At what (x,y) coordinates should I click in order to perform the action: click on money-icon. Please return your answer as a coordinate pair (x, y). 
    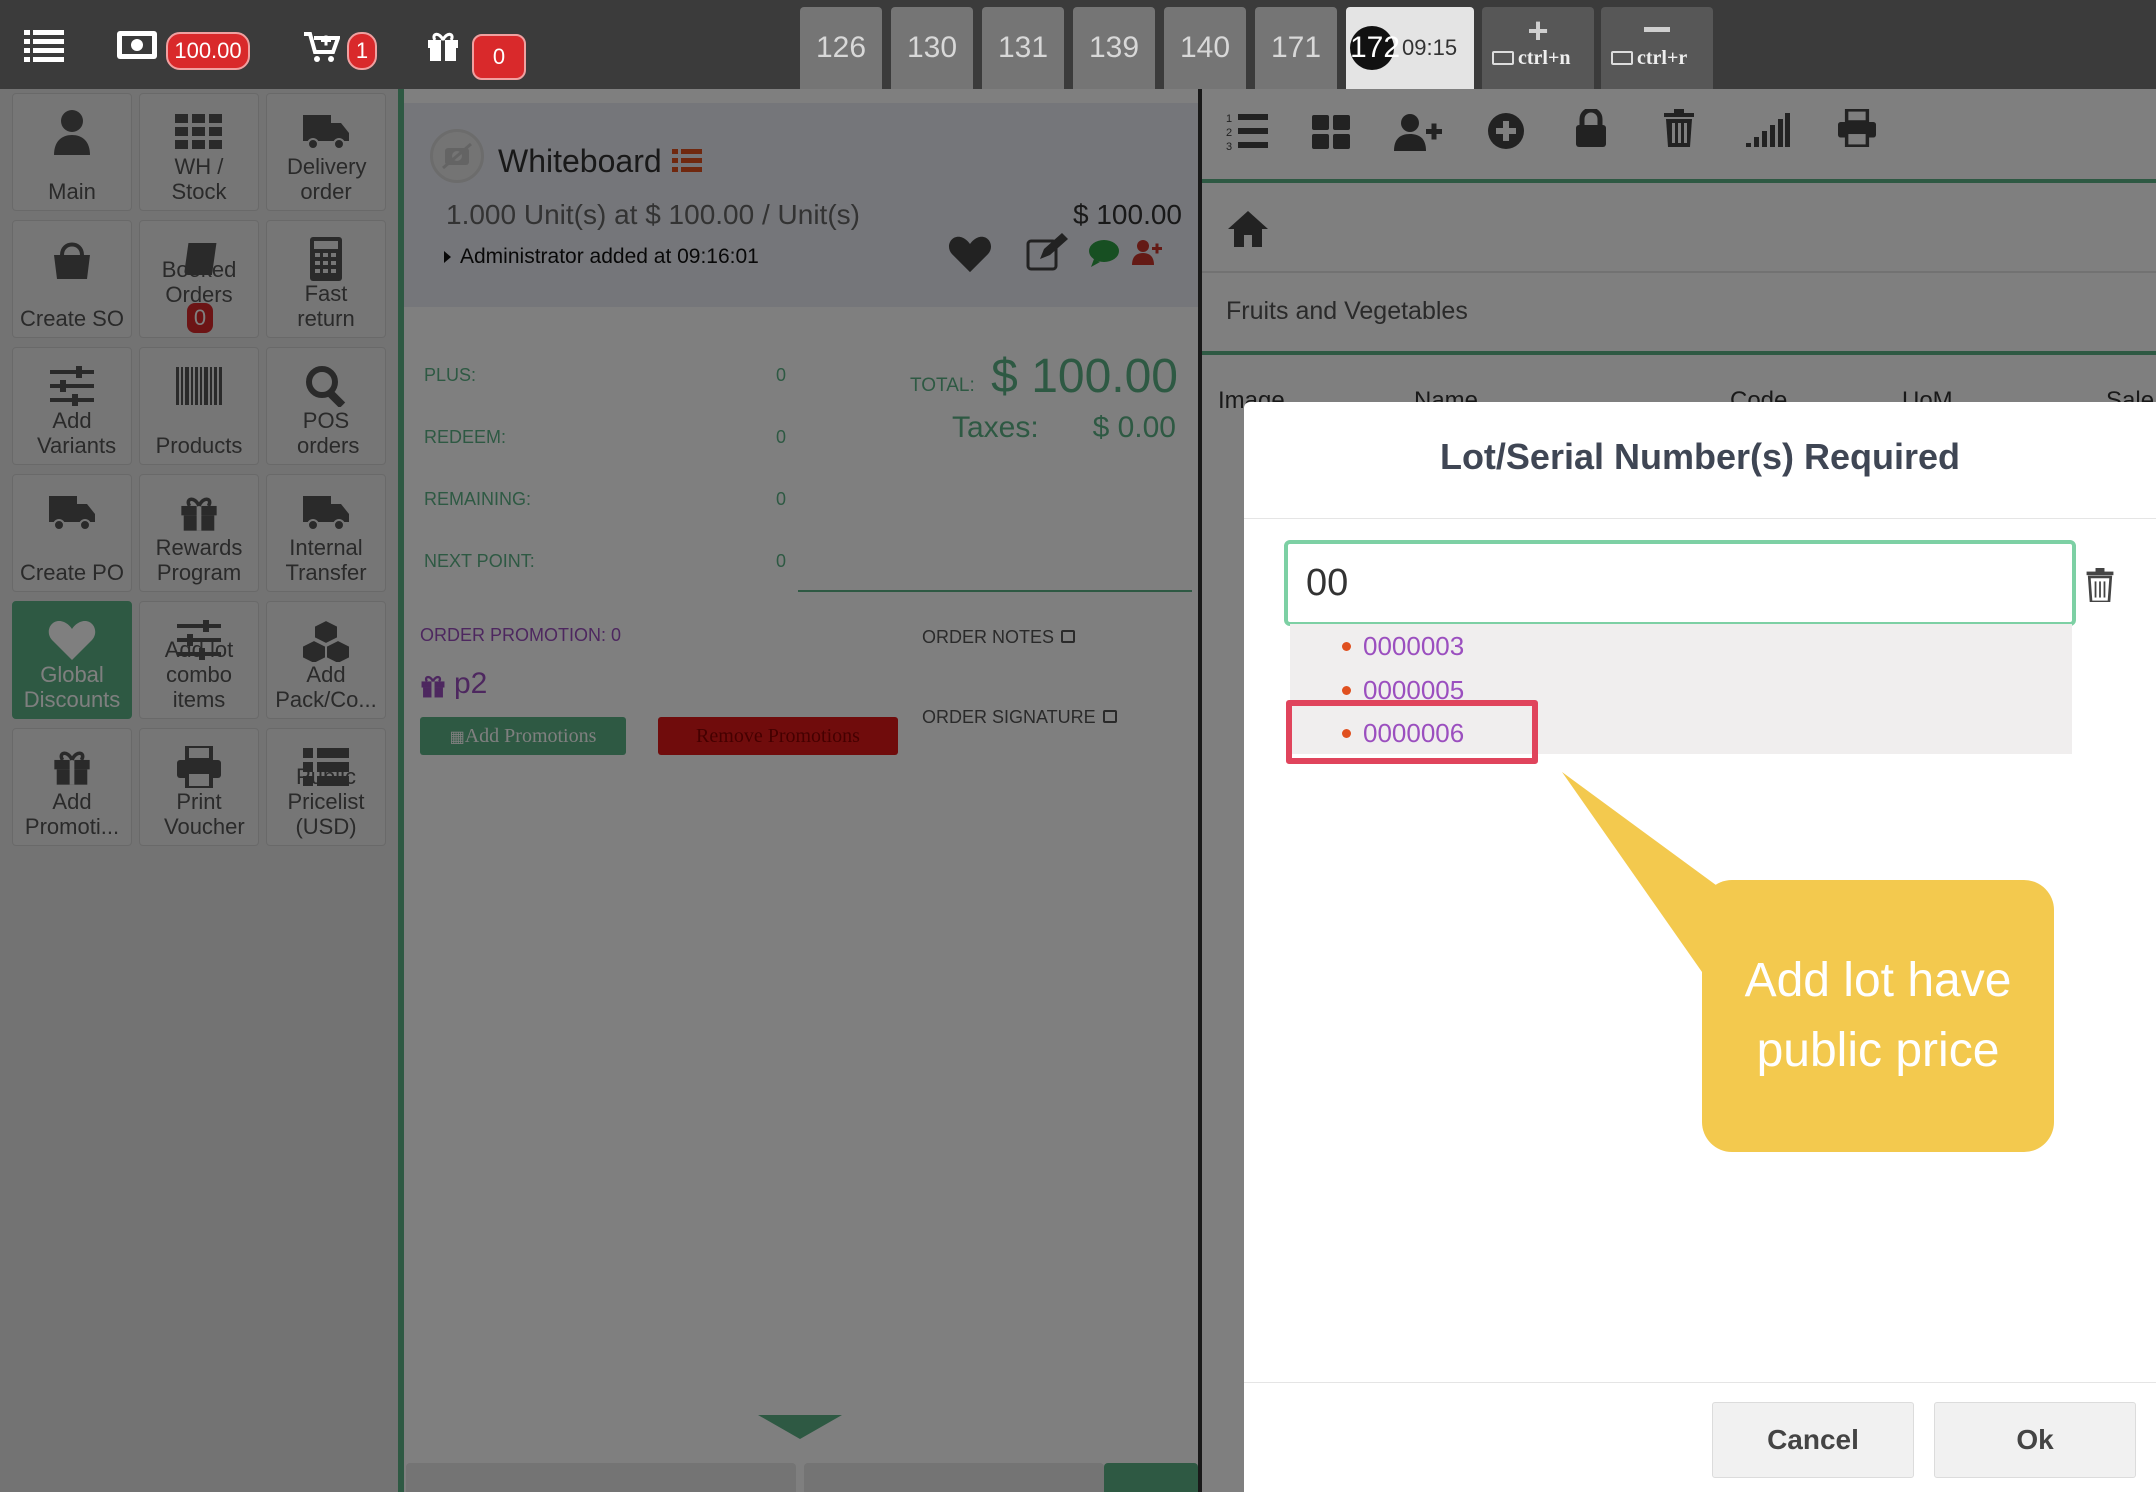
    Looking at the image, I should click on (137, 45).